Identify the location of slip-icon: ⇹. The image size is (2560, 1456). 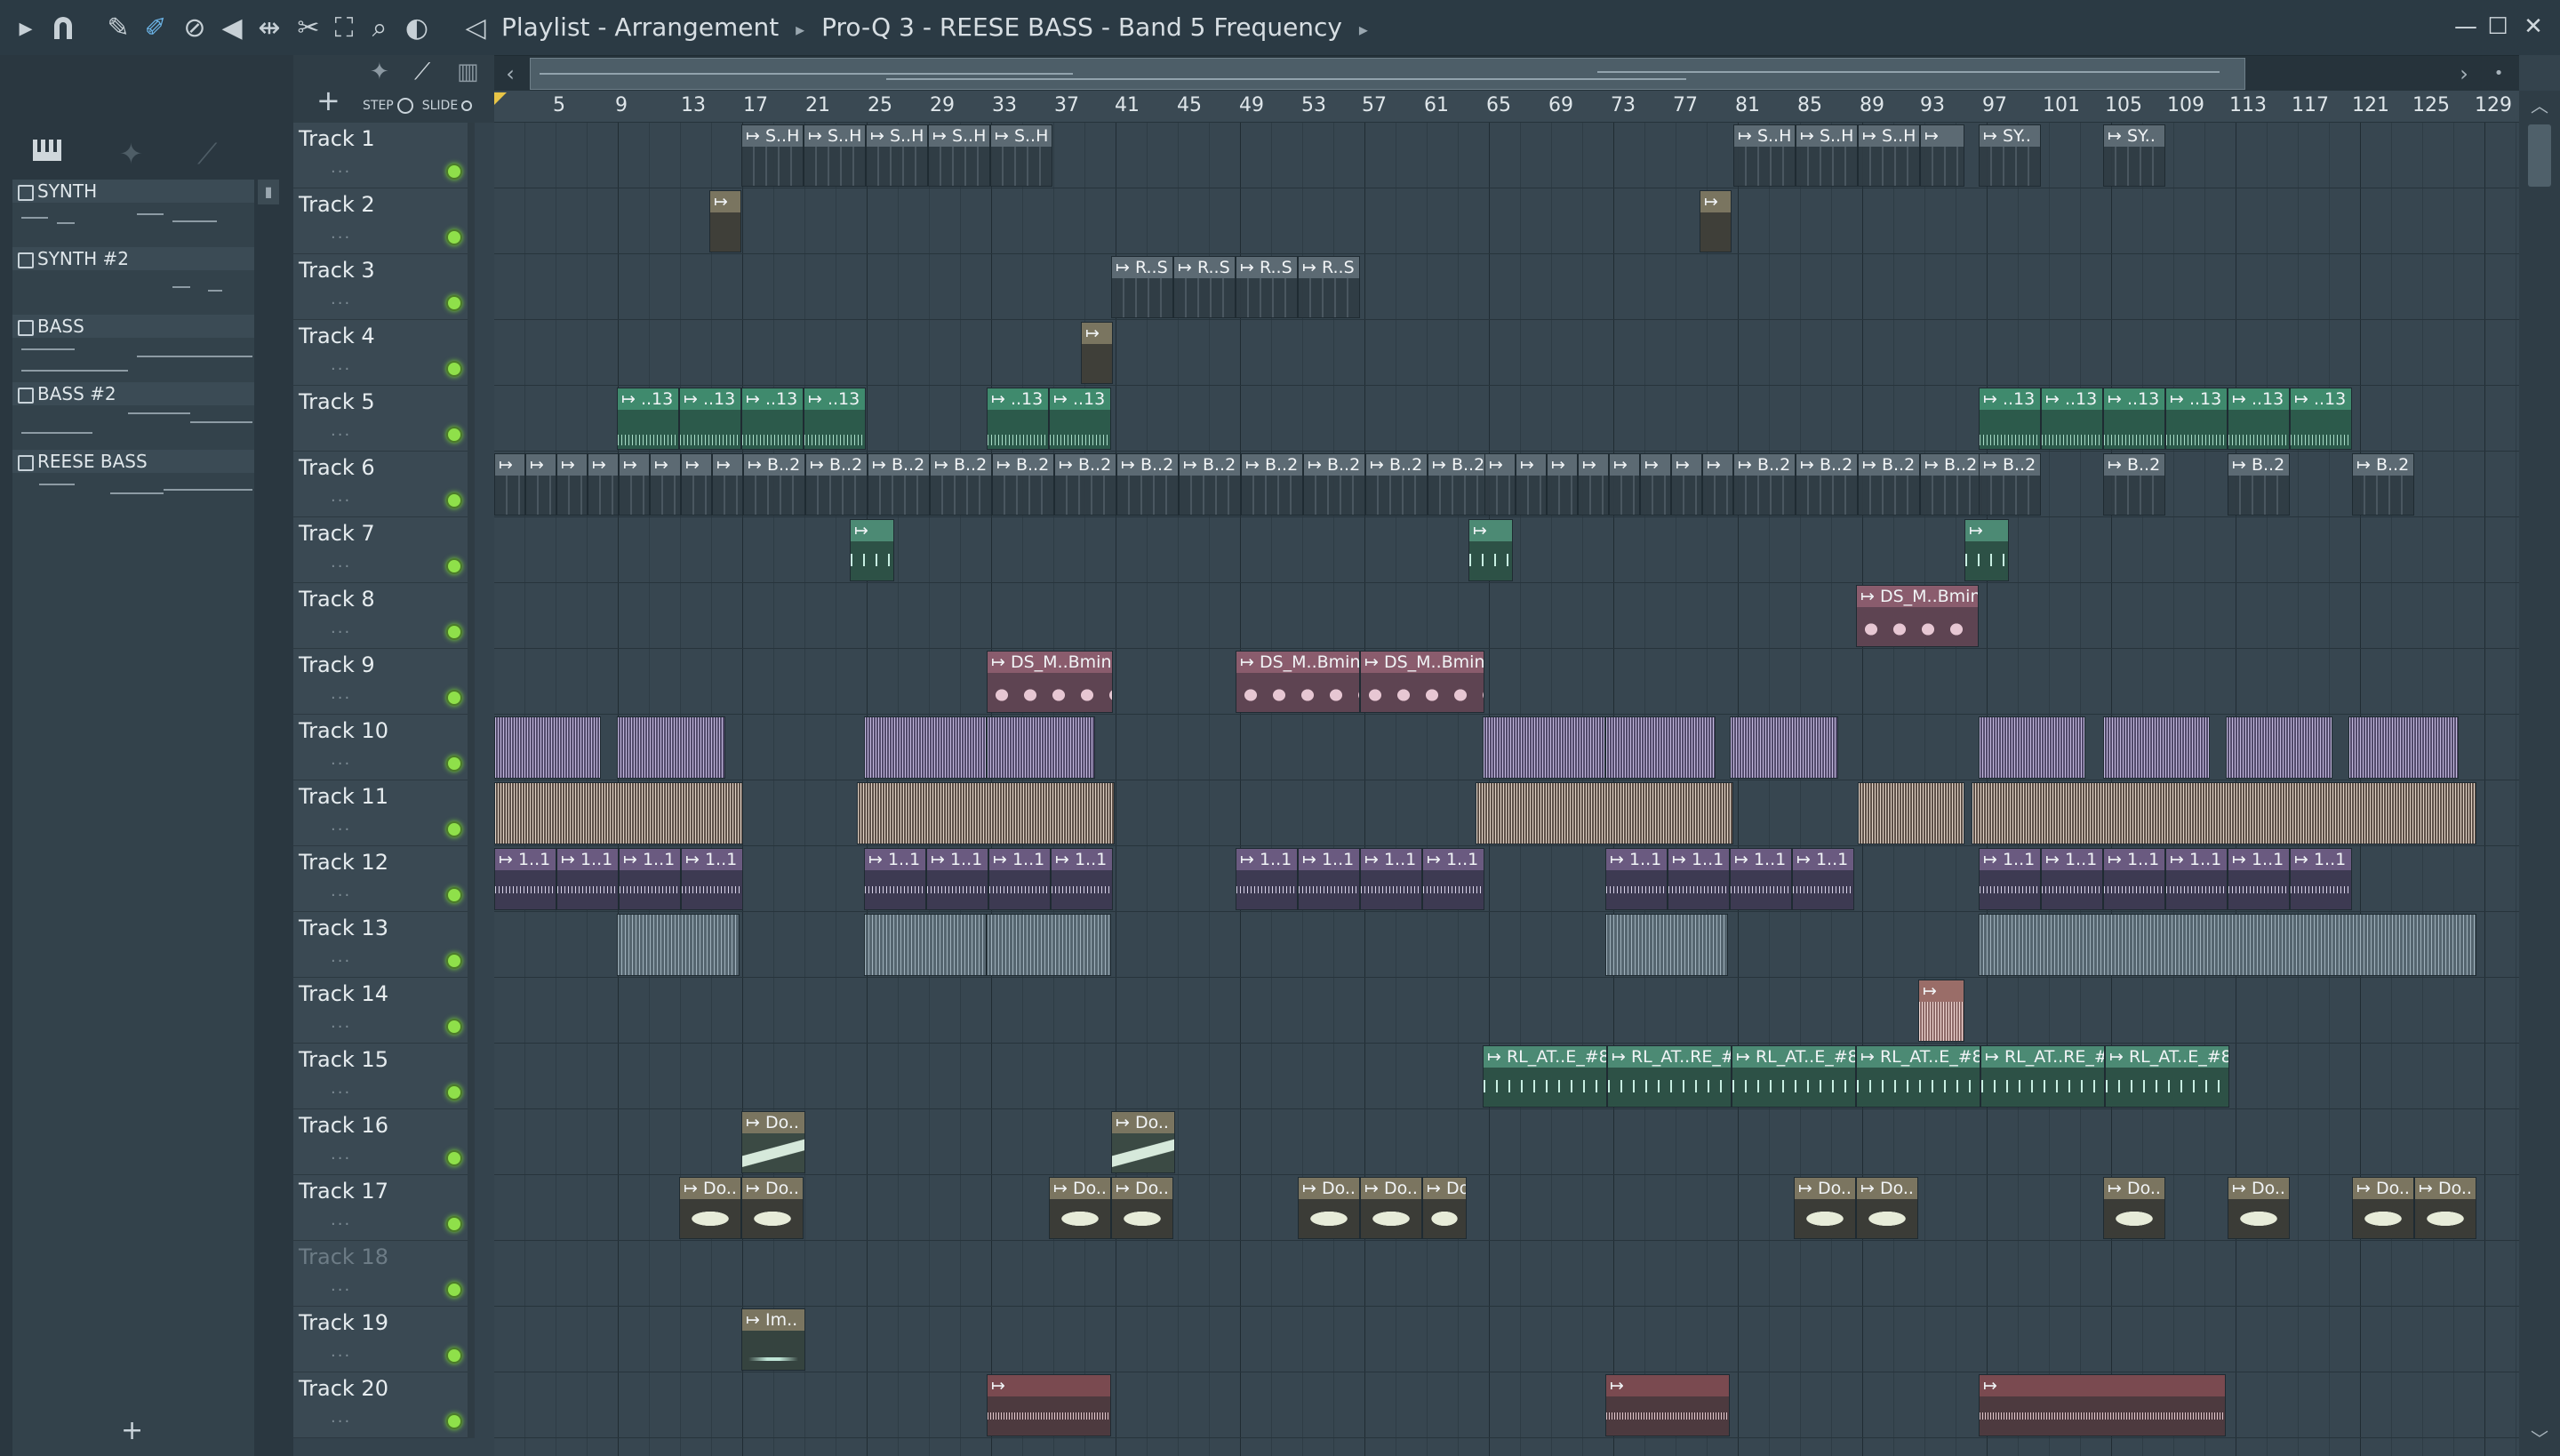
(269, 27).